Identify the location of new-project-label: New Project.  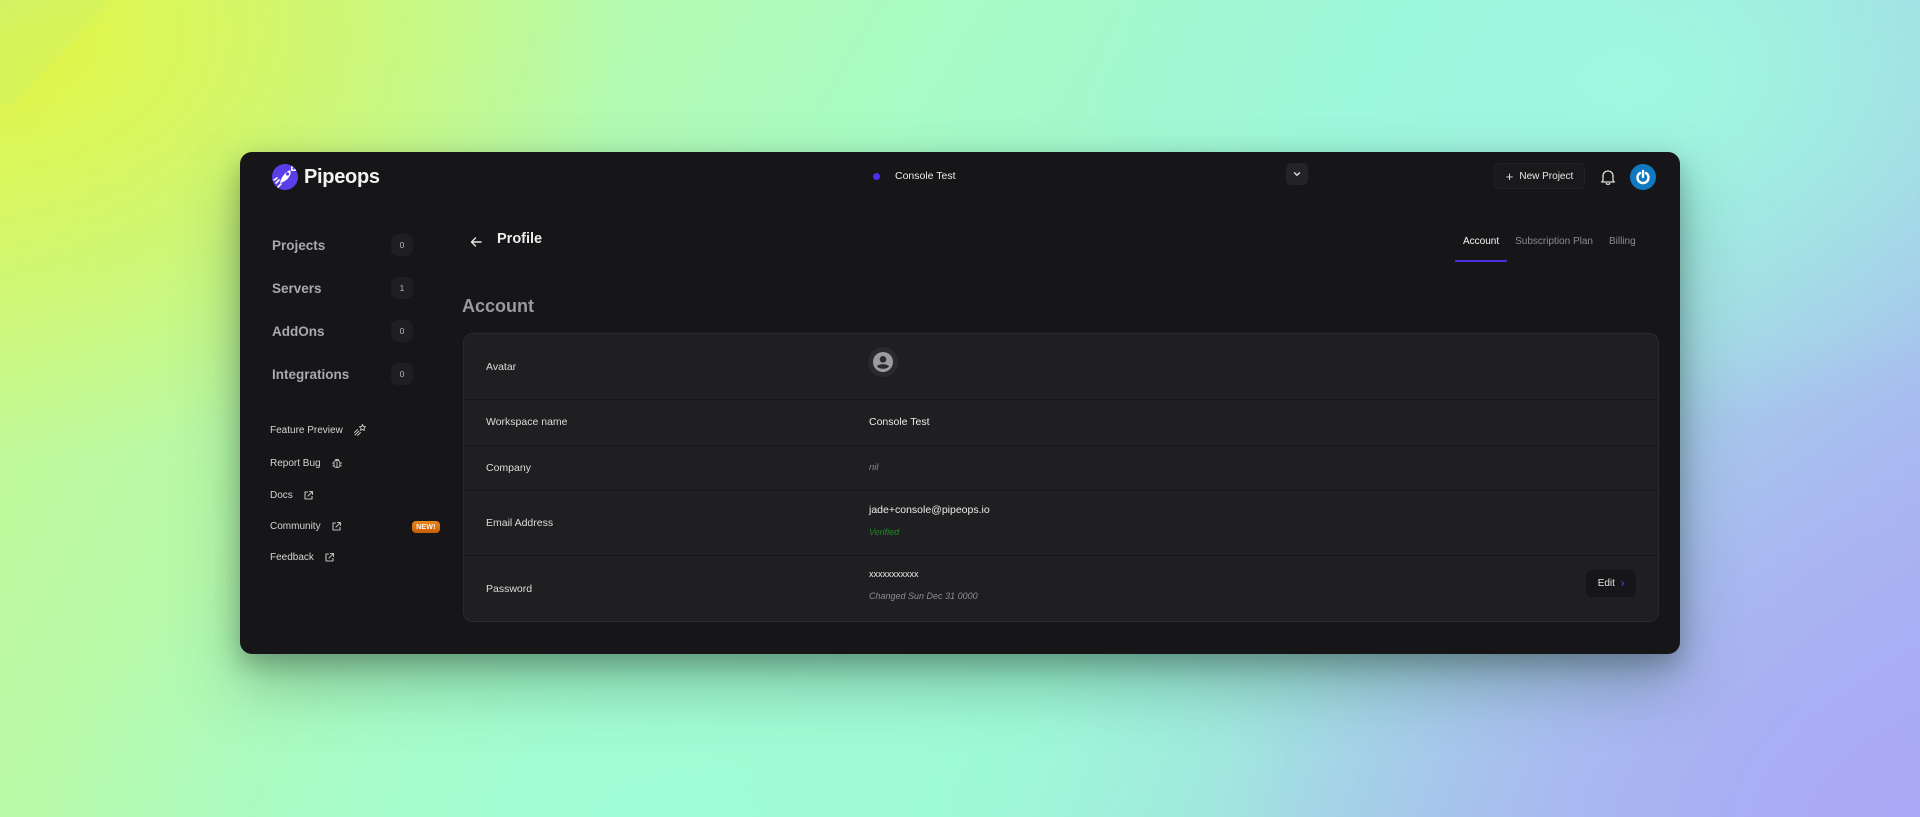
(1546, 176).